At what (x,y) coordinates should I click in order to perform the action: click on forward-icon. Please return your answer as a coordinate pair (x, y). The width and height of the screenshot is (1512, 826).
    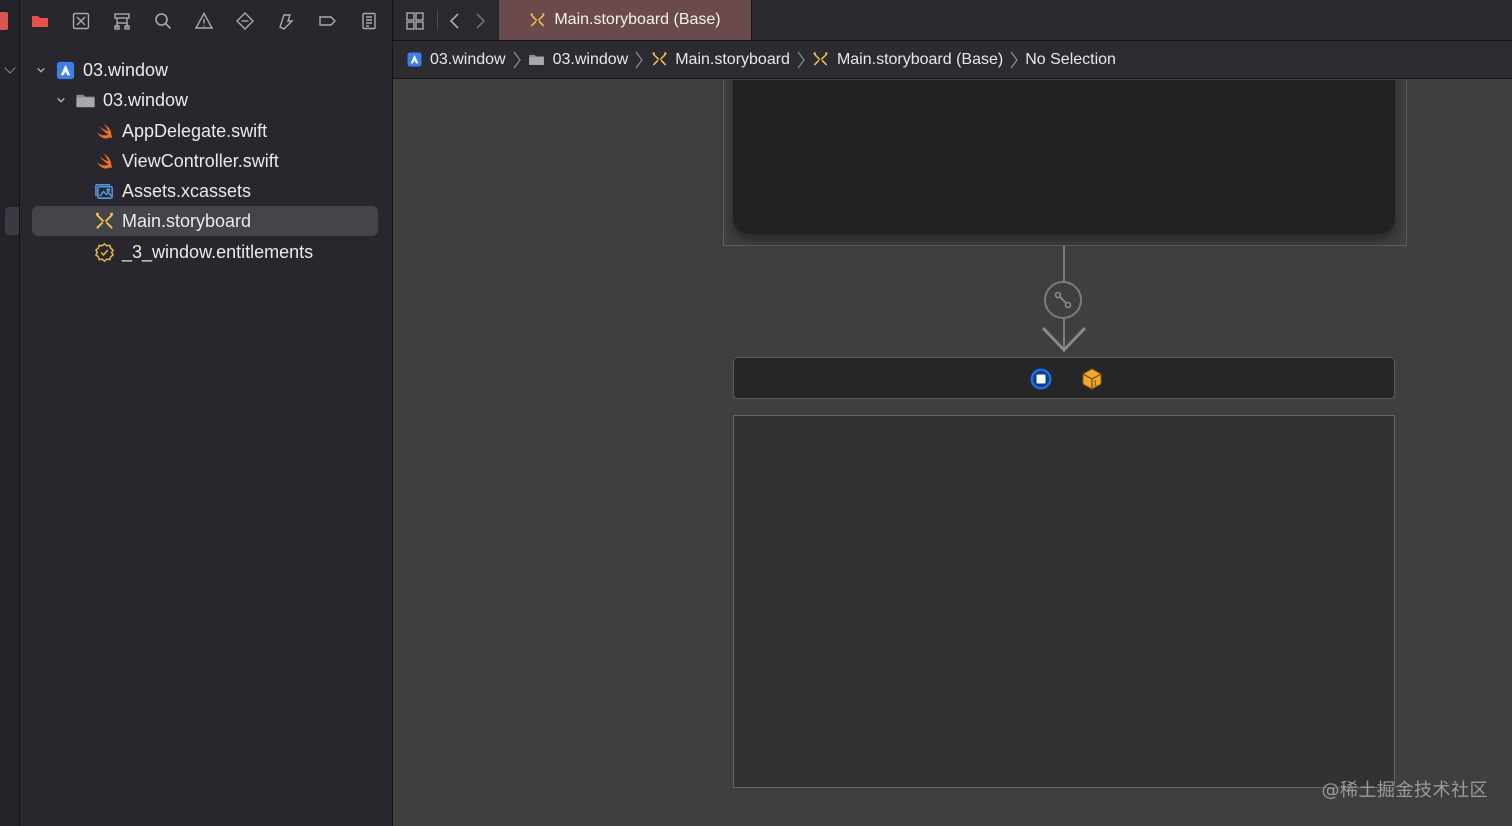
    Looking at the image, I should click on (480, 21).